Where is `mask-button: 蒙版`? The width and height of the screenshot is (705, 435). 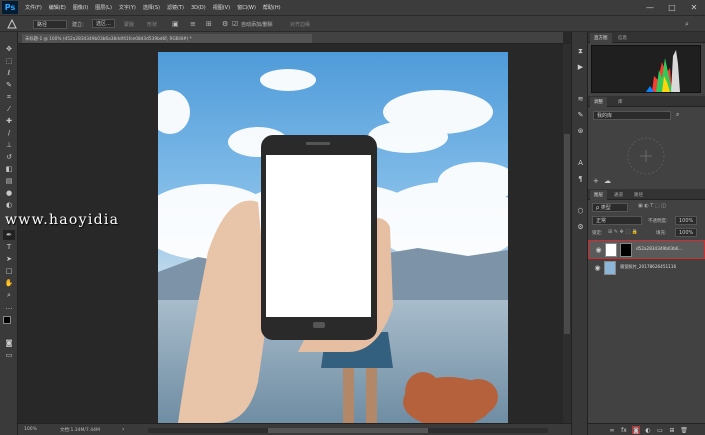
mask-button: 蒙版 is located at coordinates (129, 24).